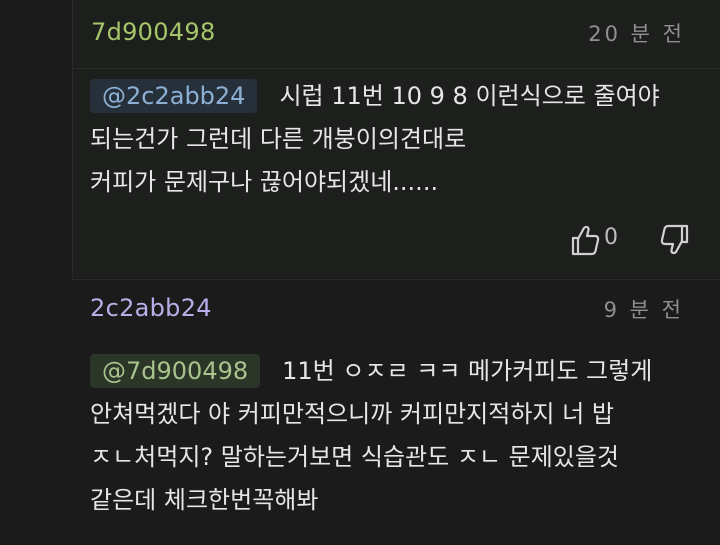 The width and height of the screenshot is (720, 545). Describe the element at coordinates (611, 237) in the screenshot. I see `like-count: 0` at that location.